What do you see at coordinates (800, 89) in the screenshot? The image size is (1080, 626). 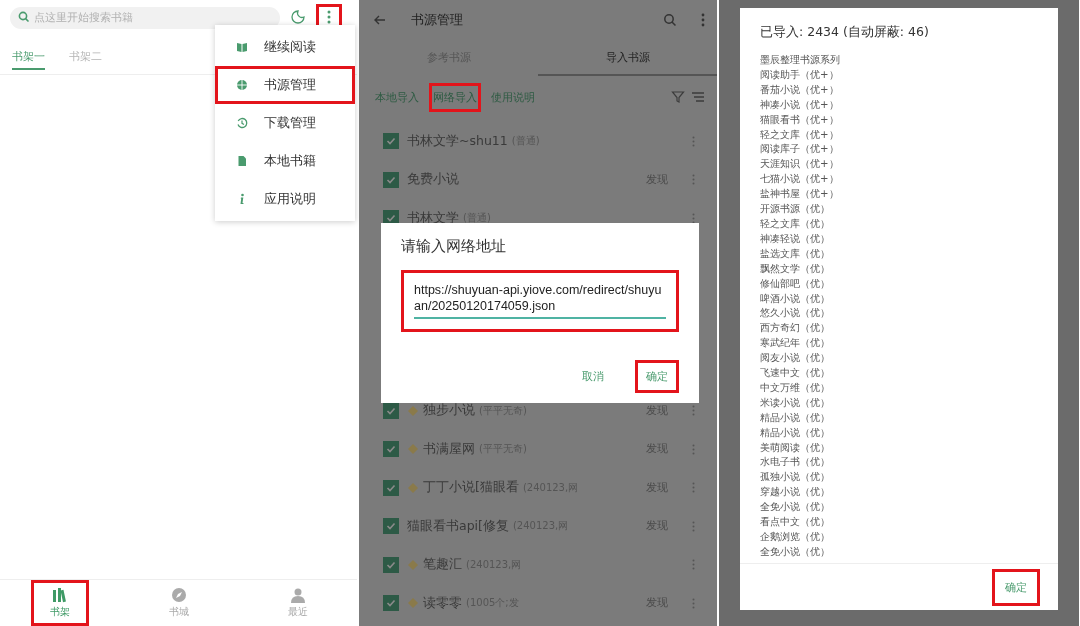 I see `source-line: 番茄小说（优+）` at bounding box center [800, 89].